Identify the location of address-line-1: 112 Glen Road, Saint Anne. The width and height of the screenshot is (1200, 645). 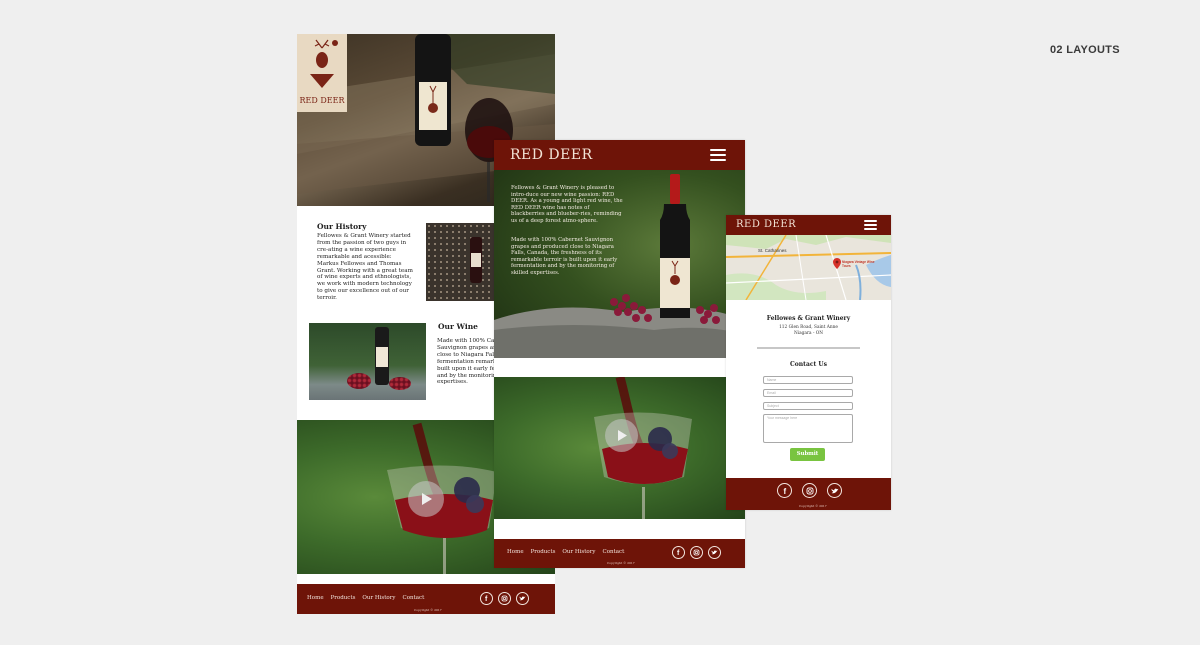
(808, 327).